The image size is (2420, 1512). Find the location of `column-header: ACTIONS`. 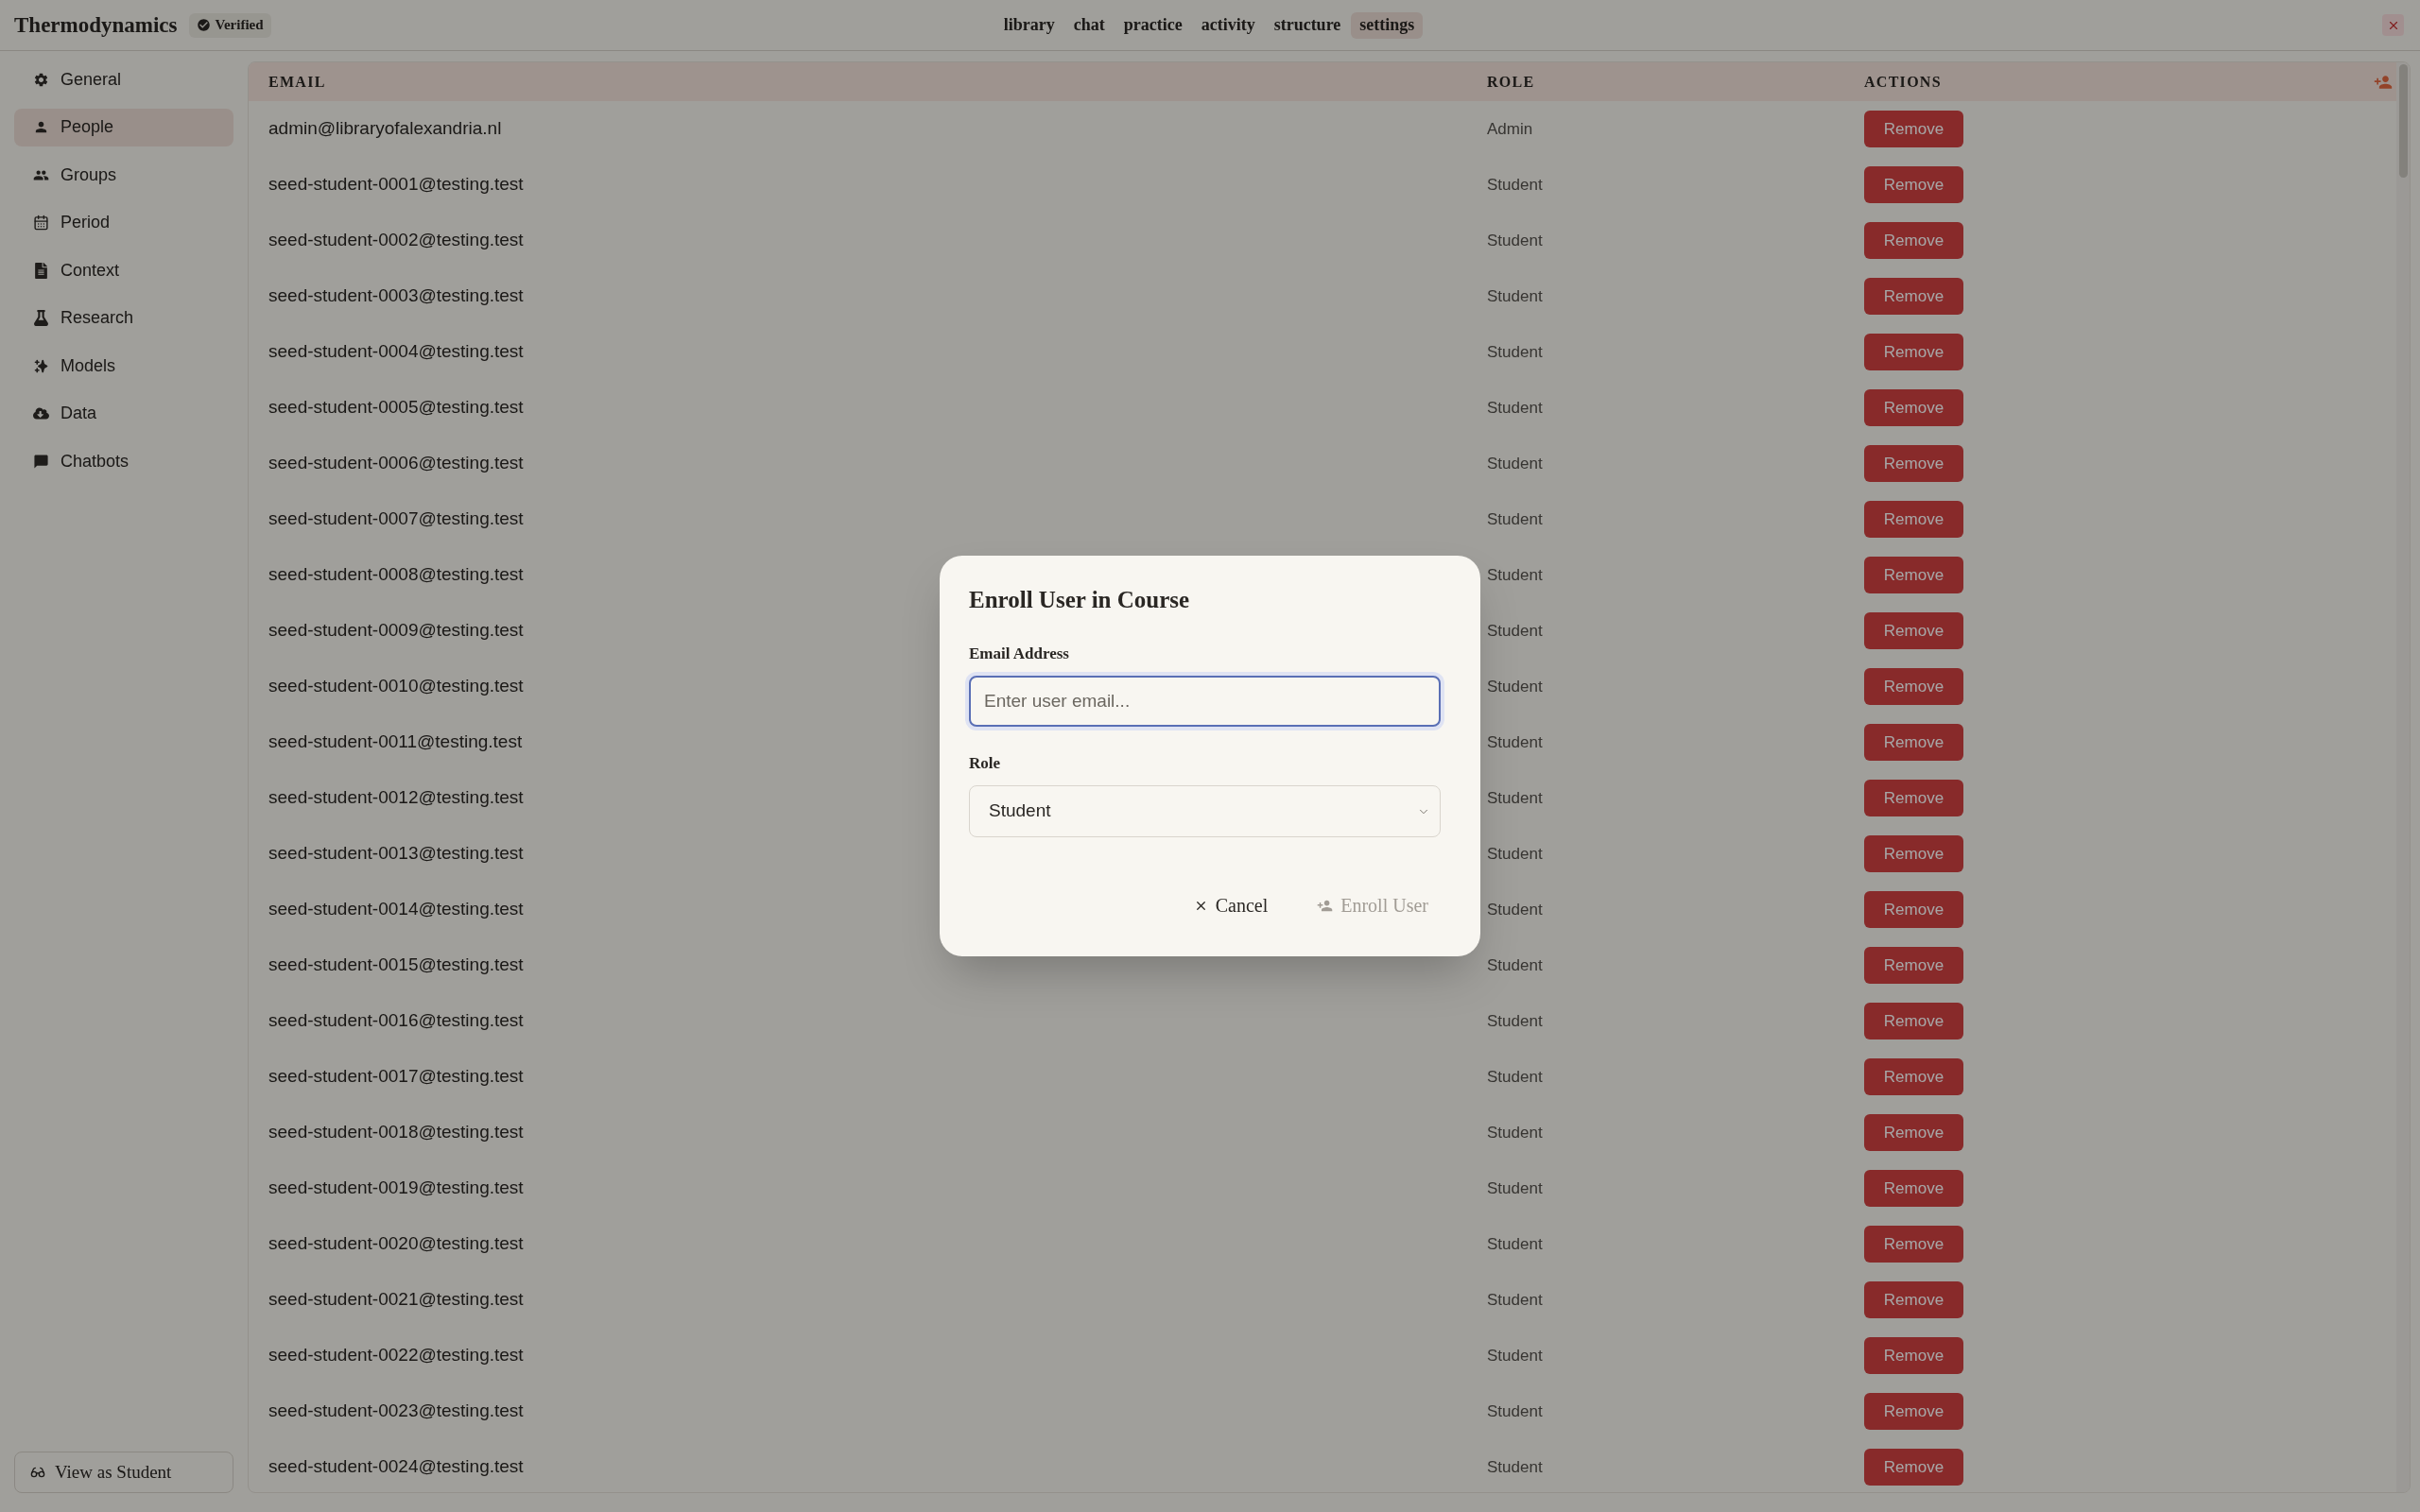

column-header: ACTIONS is located at coordinates (1903, 82).